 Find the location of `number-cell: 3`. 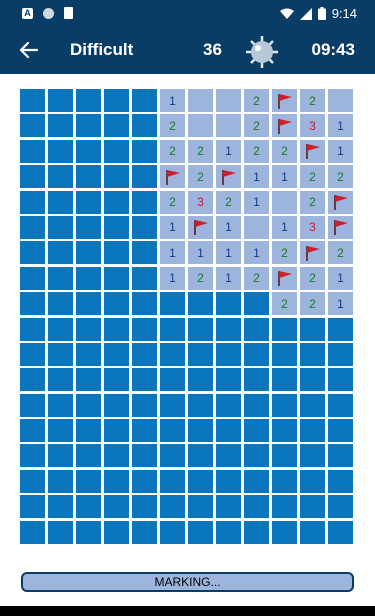

number-cell: 3 is located at coordinates (312, 227).